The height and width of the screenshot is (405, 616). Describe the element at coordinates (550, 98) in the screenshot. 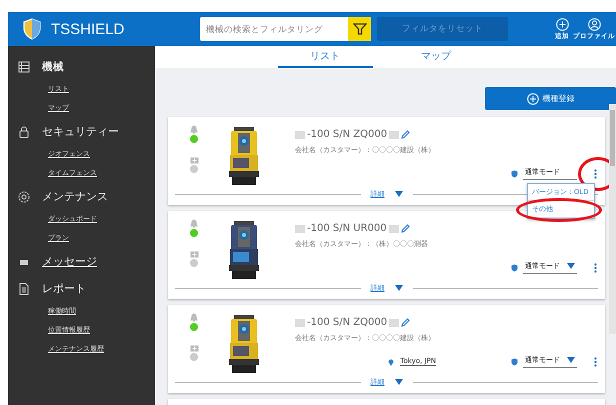

I see `register-button: 機種登録` at that location.